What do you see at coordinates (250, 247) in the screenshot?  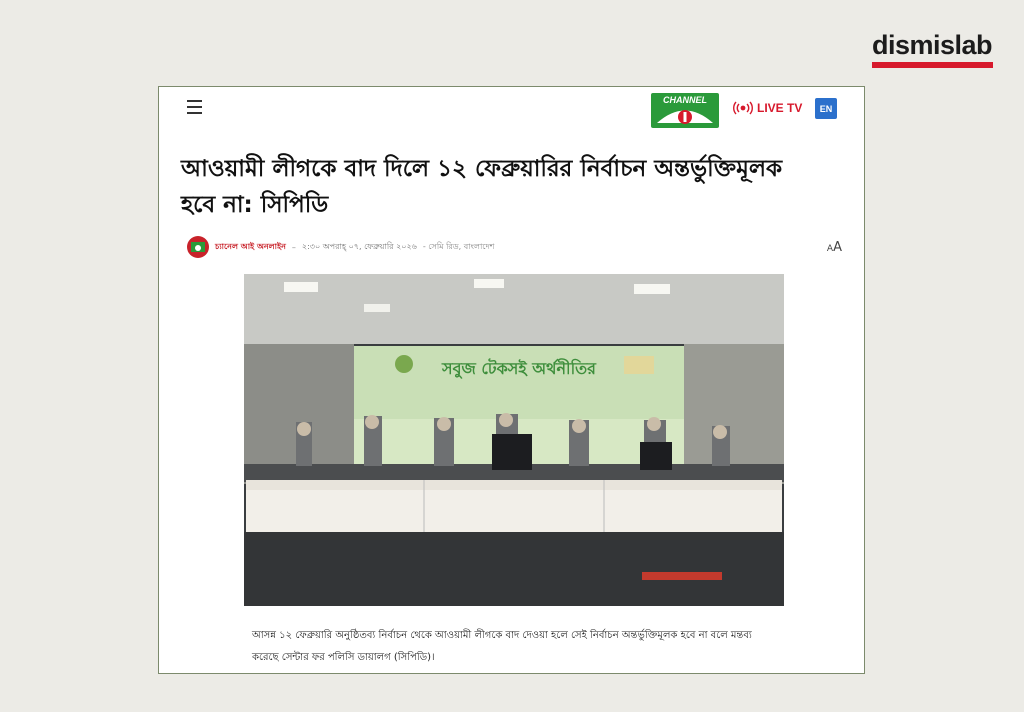 I see `author-name: চ্যানেল আই অনলাইন` at bounding box center [250, 247].